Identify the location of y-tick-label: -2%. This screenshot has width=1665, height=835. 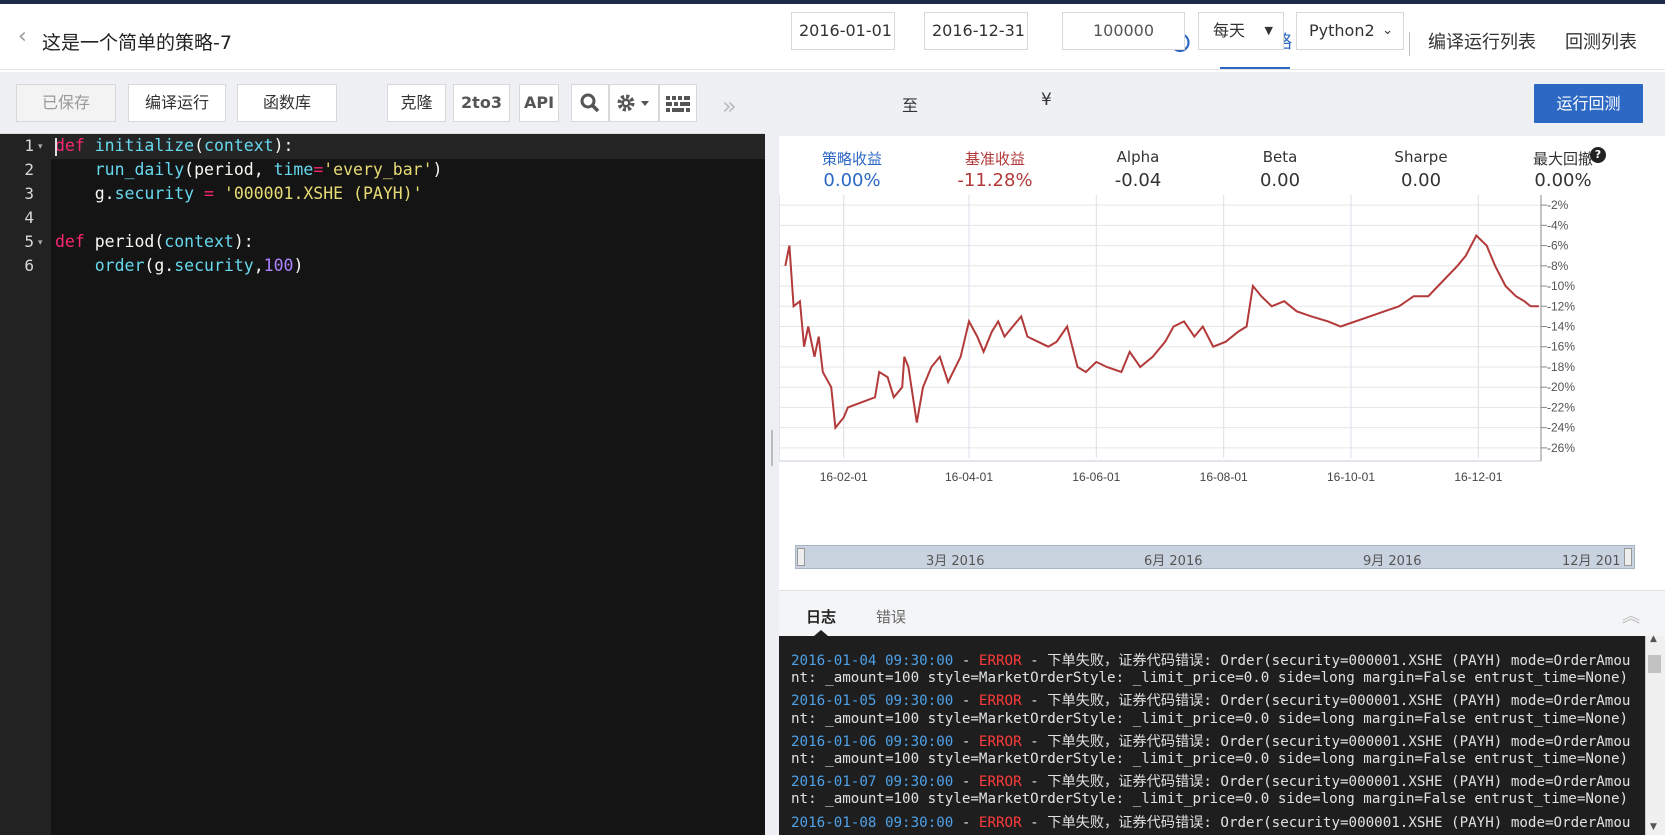
(1558, 205).